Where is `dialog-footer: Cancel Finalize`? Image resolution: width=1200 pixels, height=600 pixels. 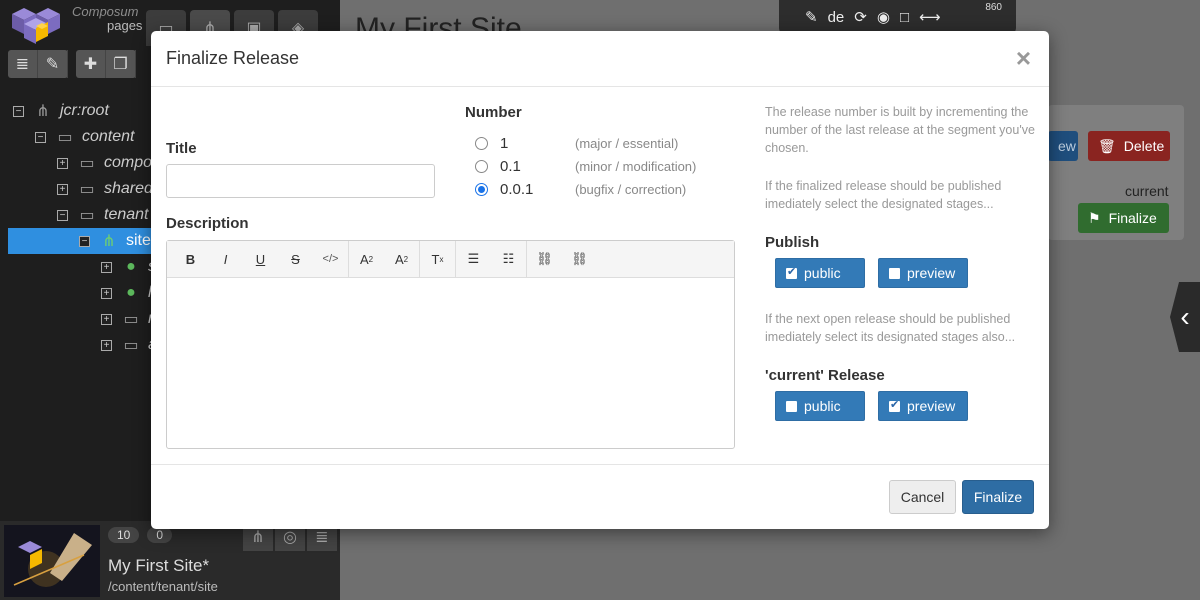 dialog-footer: Cancel Finalize is located at coordinates (600, 496).